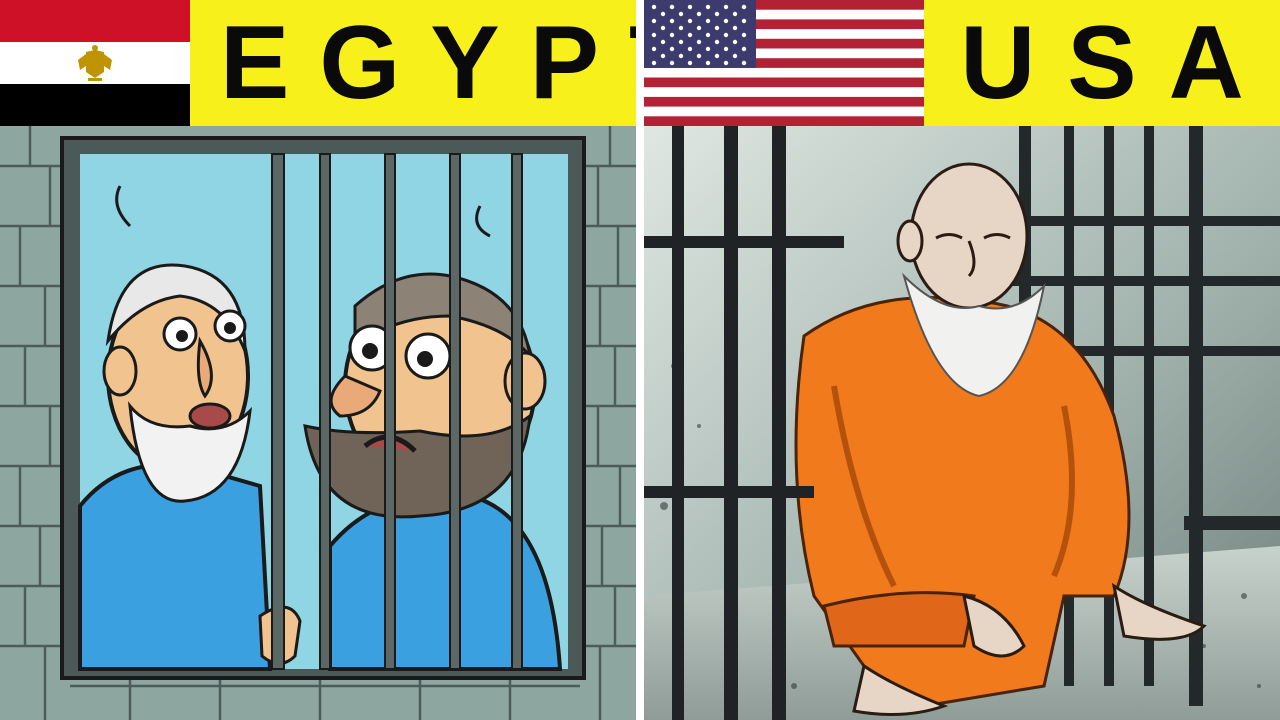 This screenshot has height=720, width=1280. Describe the element at coordinates (95, 63) in the screenshot. I see `egypt-flag-icon` at that location.